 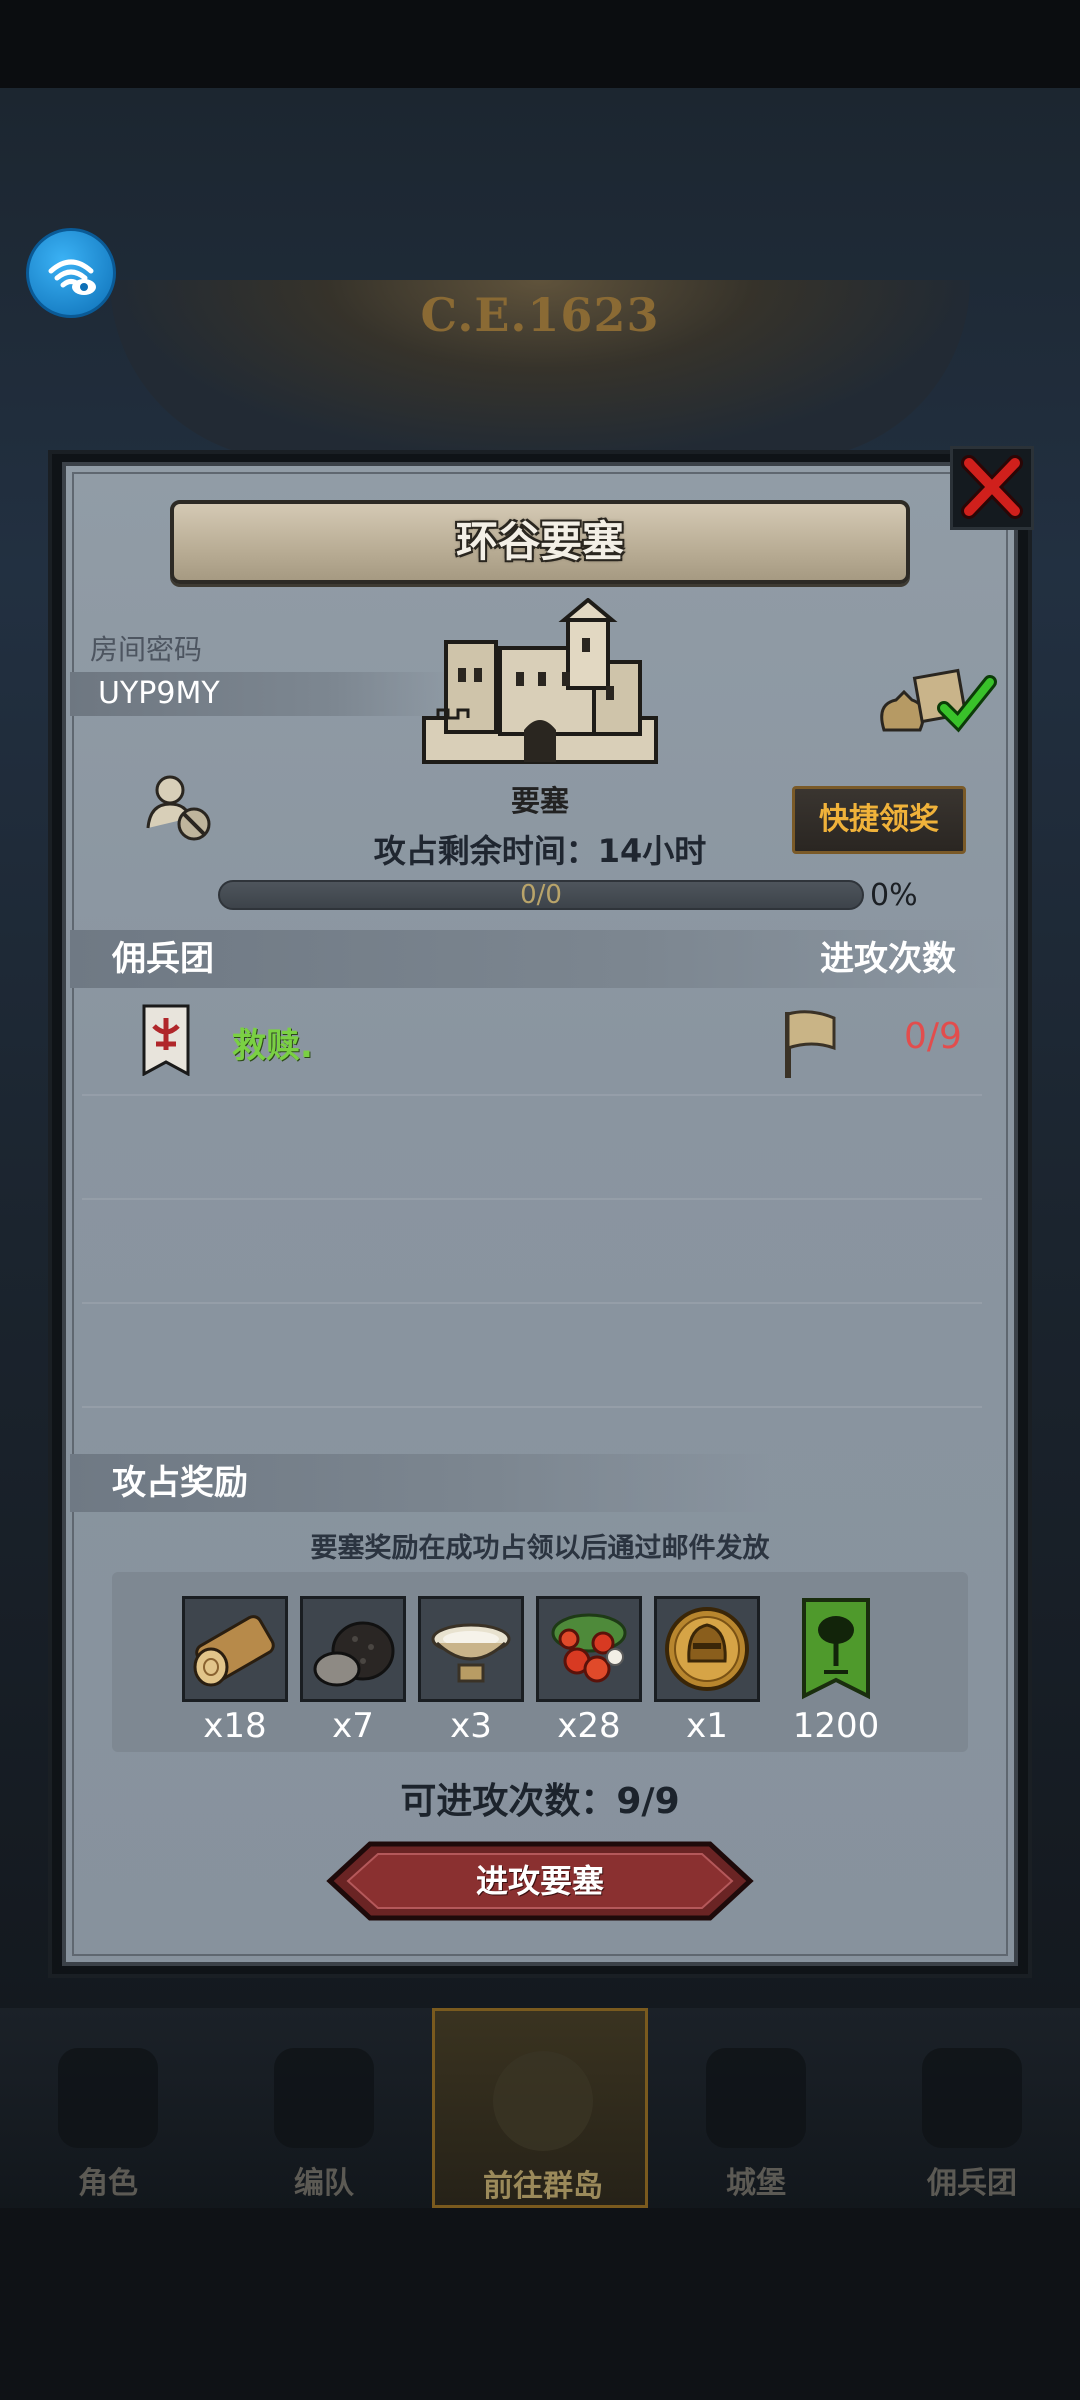 I want to click on reward-qty: x1, so click(x=707, y=1726).